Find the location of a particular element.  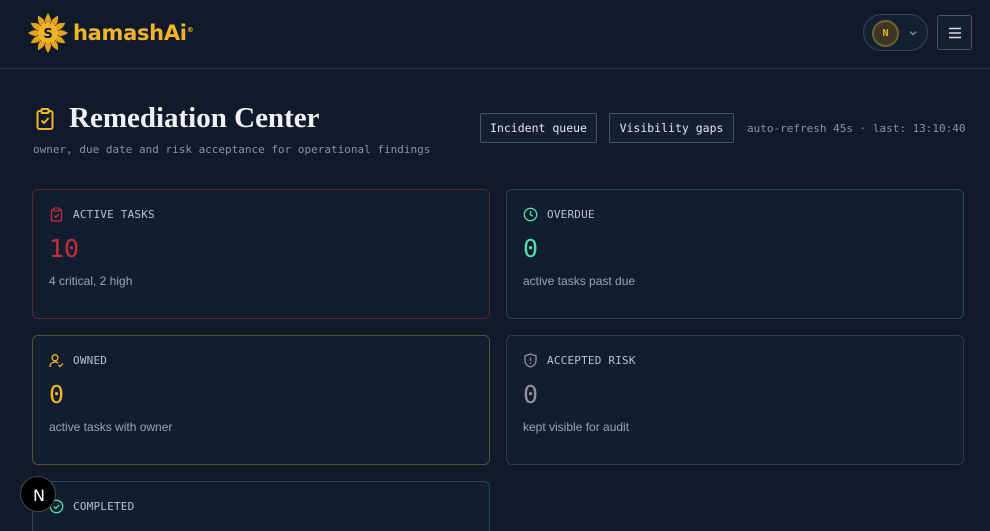

logo-text: hamashAi® is located at coordinates (133, 33).